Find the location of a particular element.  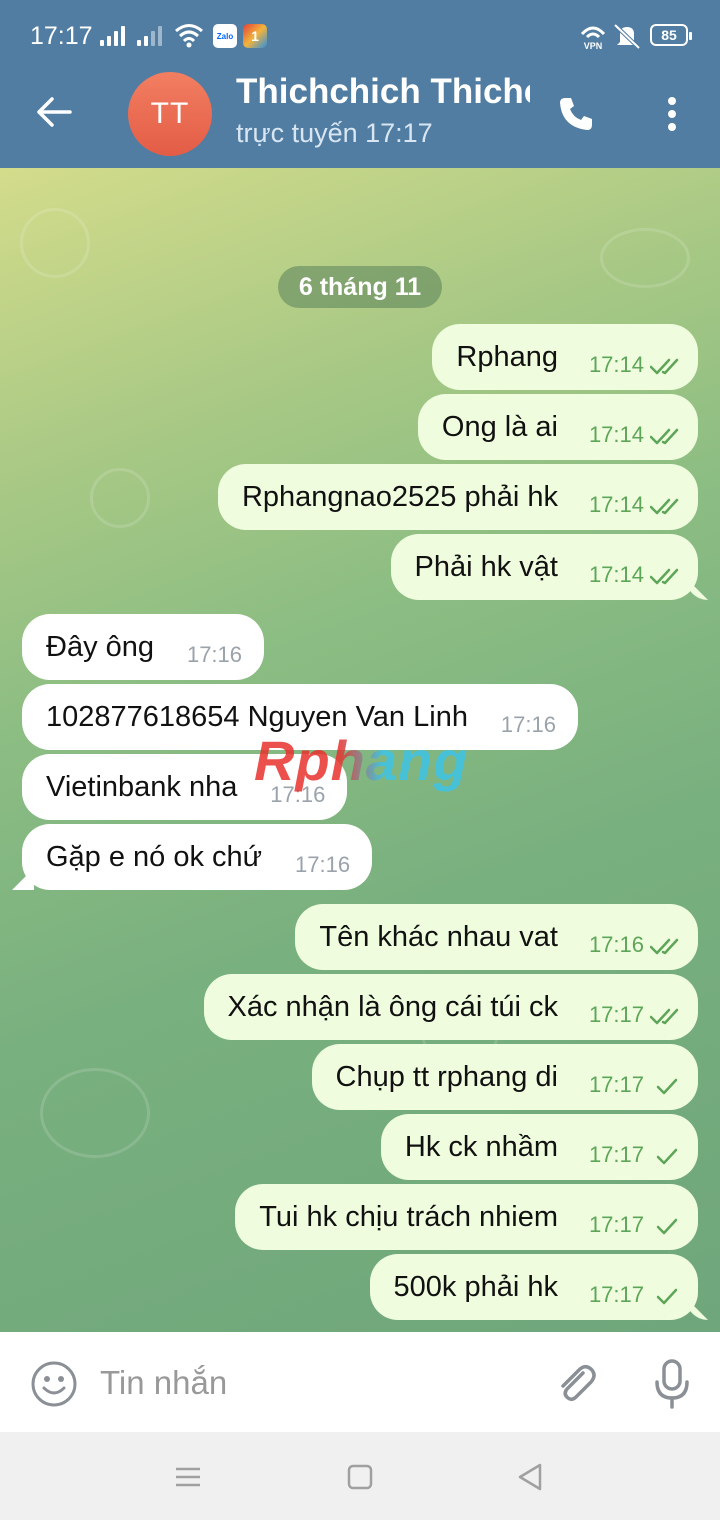

back-button is located at coordinates (54, 112).